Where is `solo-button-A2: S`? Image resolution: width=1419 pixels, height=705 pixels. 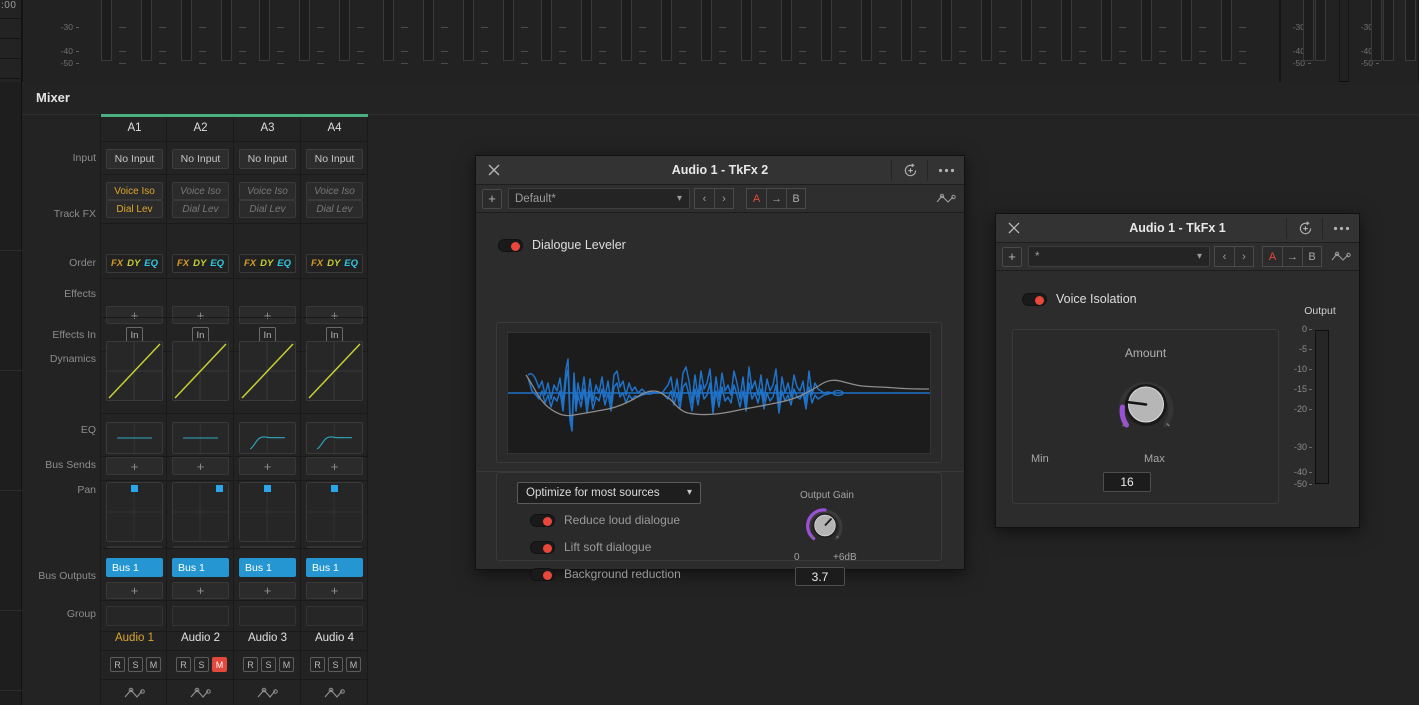 solo-button-A2: S is located at coordinates (201, 664).